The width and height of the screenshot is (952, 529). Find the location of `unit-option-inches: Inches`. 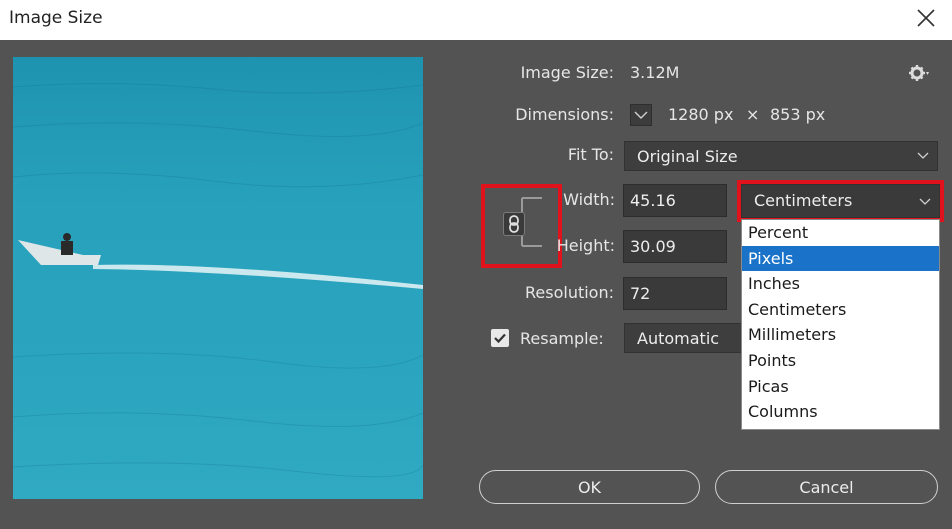

unit-option-inches: Inches is located at coordinates (840, 284).